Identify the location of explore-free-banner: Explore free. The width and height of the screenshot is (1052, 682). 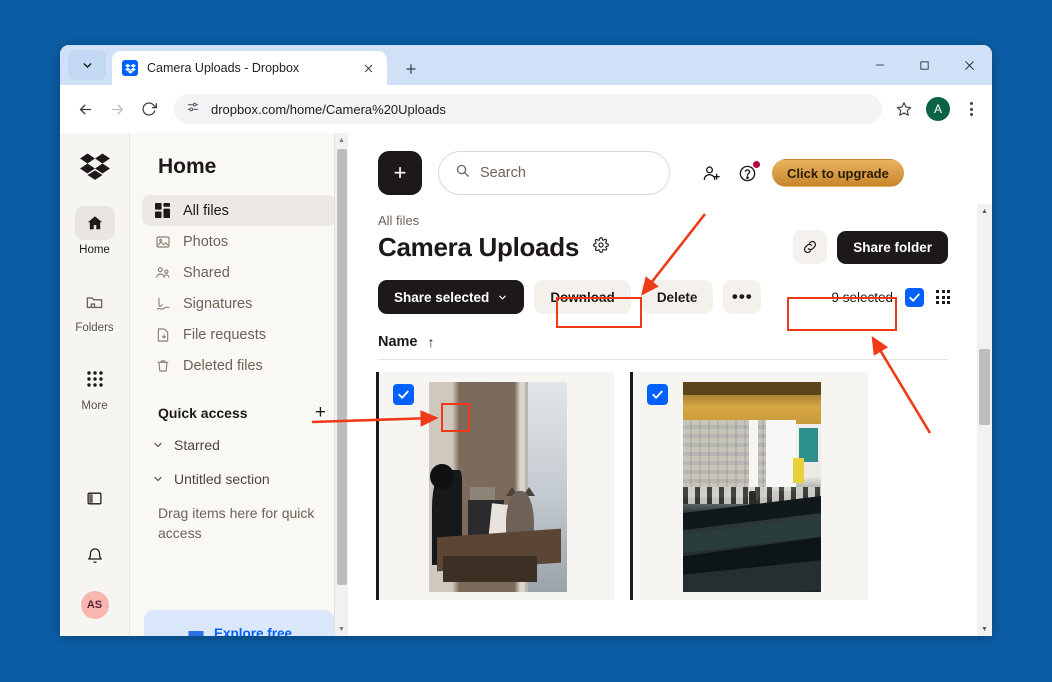
(239, 623).